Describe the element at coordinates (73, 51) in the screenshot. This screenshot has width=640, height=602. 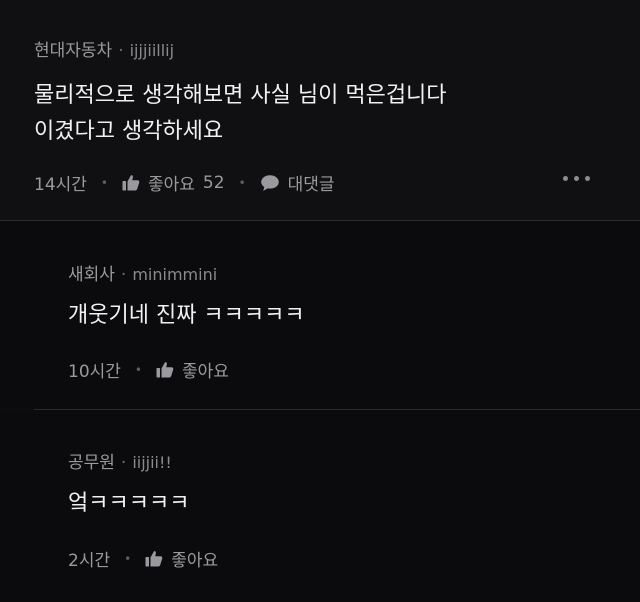
I see `company-name: 현대자동차` at that location.